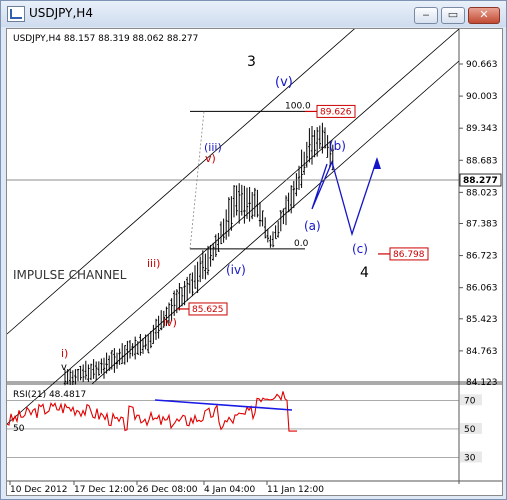 The width and height of the screenshot is (507, 500). Describe the element at coordinates (470, 430) in the screenshot. I see `rsi-level-label: 50` at that location.